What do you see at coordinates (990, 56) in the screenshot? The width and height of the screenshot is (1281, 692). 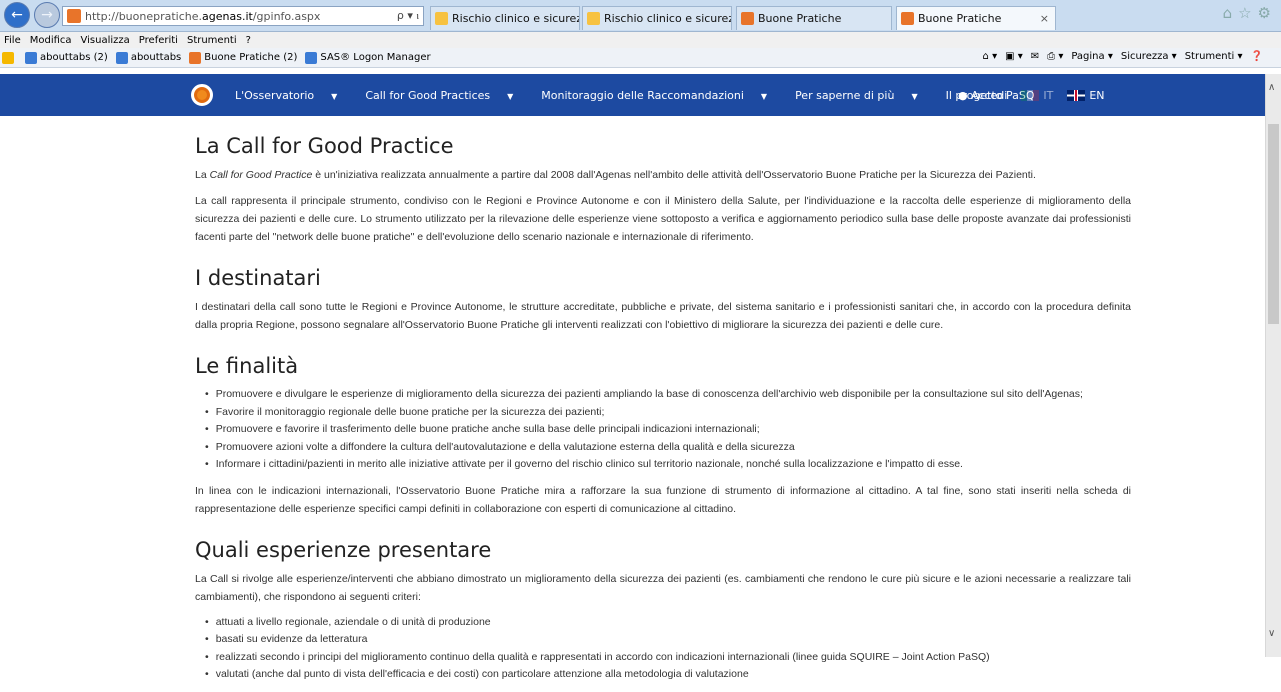 I see `home-icon: ⌂ ▾` at bounding box center [990, 56].